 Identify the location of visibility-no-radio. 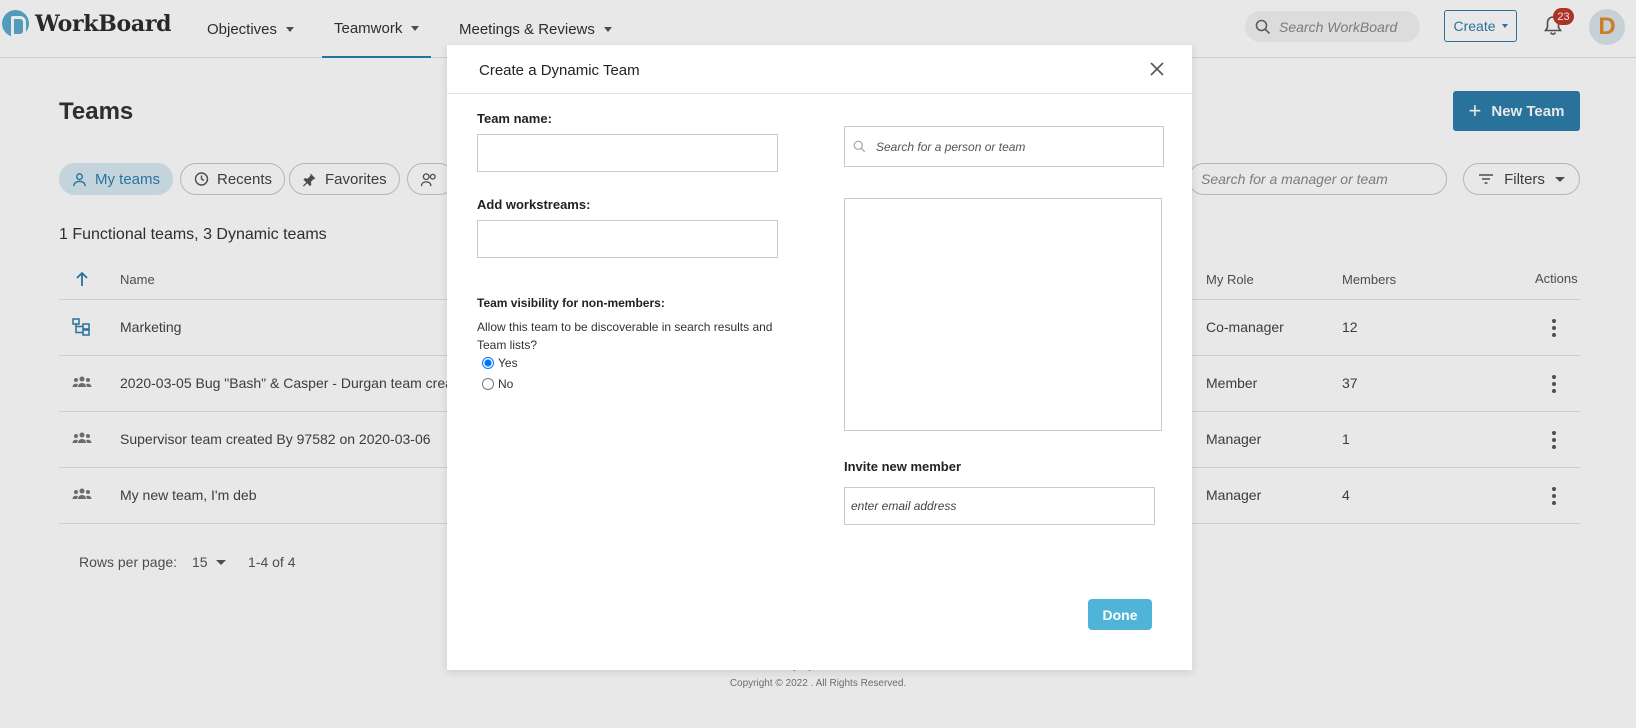
(488, 384).